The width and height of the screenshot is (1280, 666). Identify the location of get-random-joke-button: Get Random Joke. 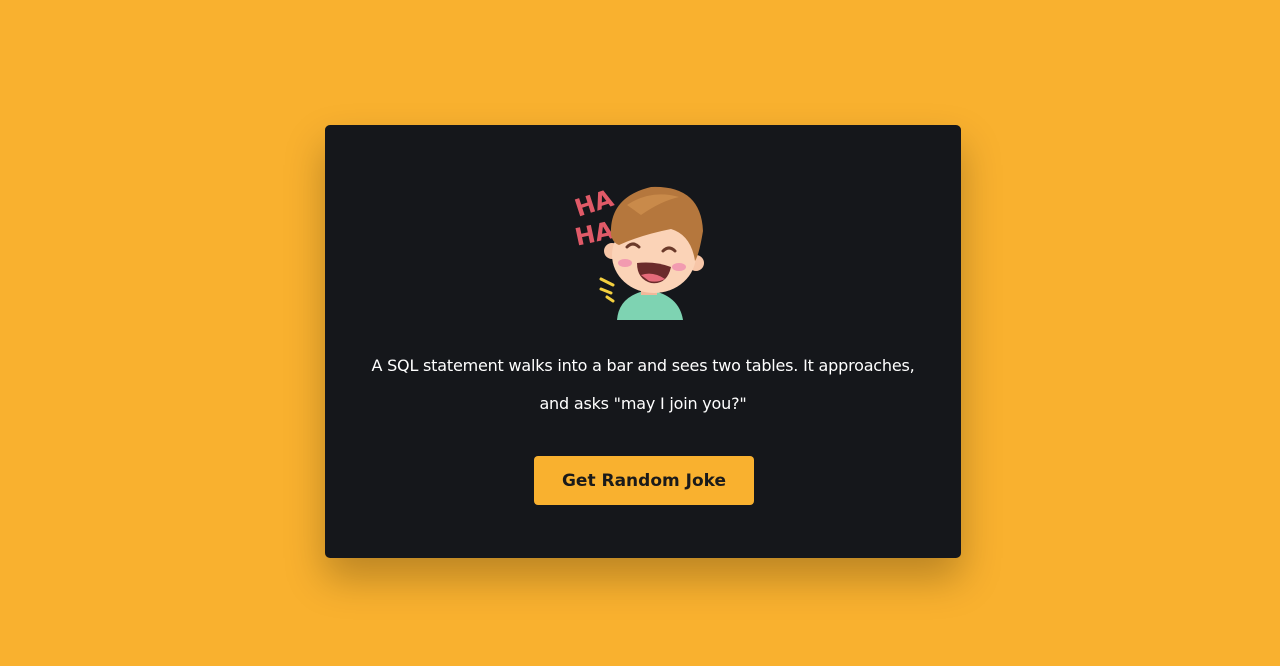
(644, 480).